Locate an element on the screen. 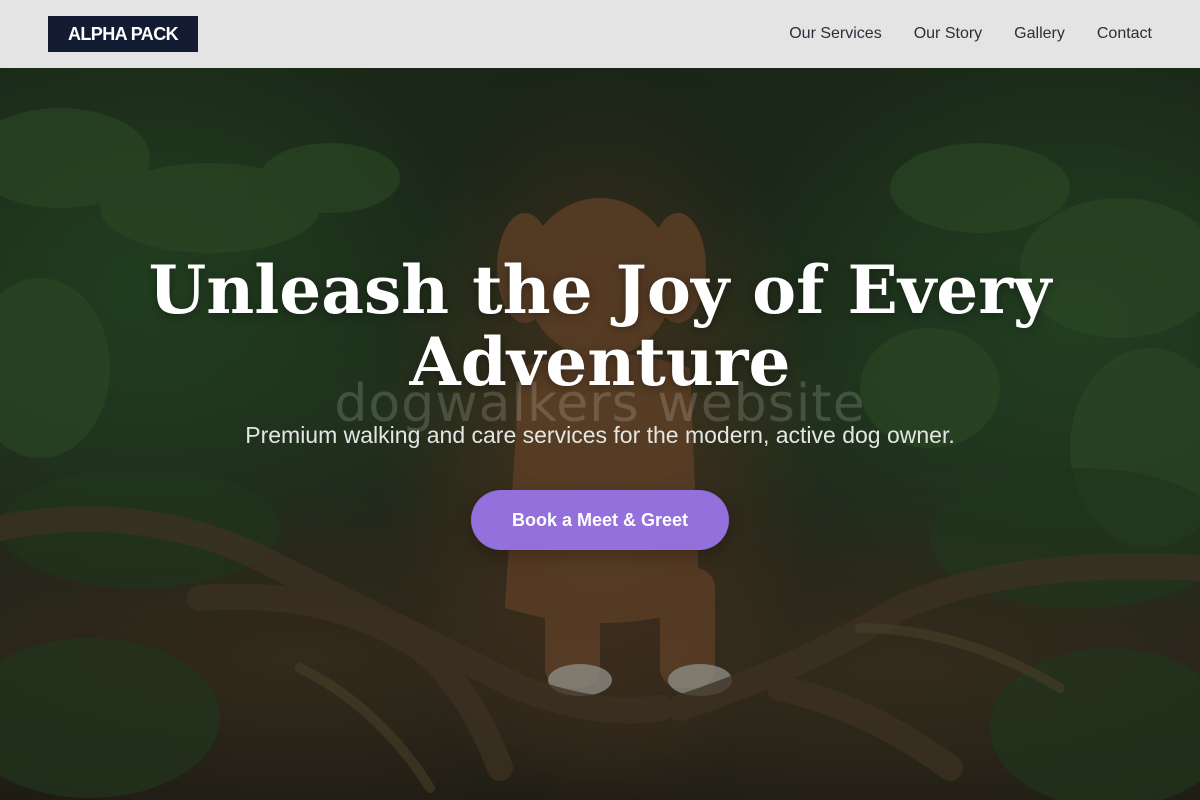  main-nav: Our Services Our Story Gallery Contact is located at coordinates (954, 34).